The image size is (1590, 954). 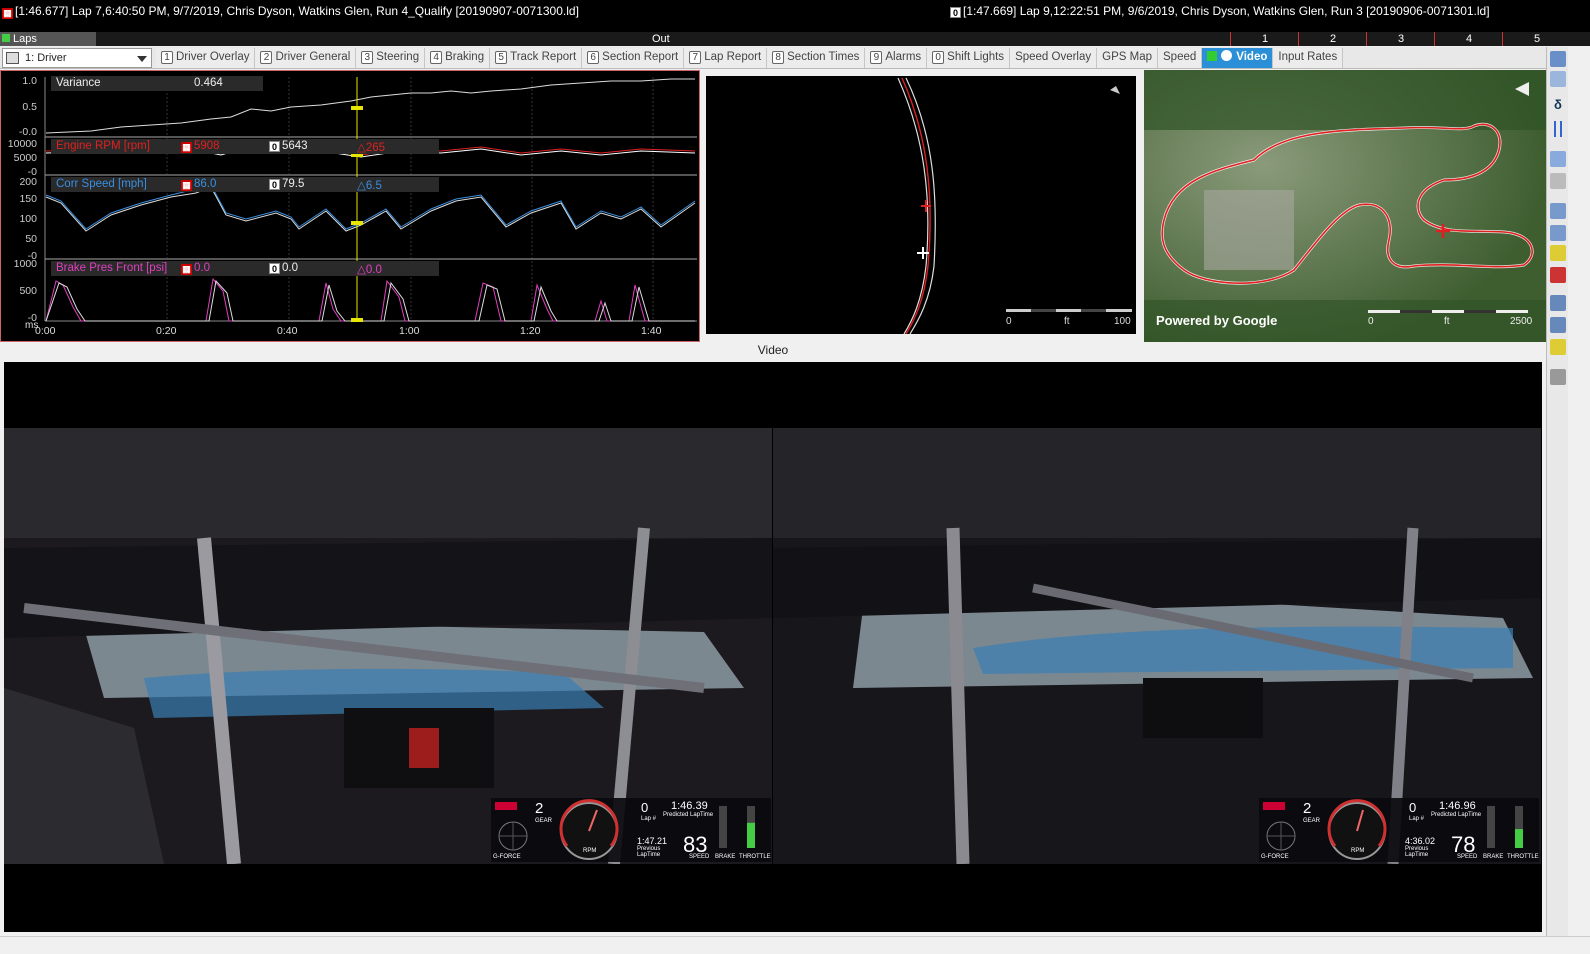 I want to click on laps-label-text: Laps, so click(x=25, y=39).